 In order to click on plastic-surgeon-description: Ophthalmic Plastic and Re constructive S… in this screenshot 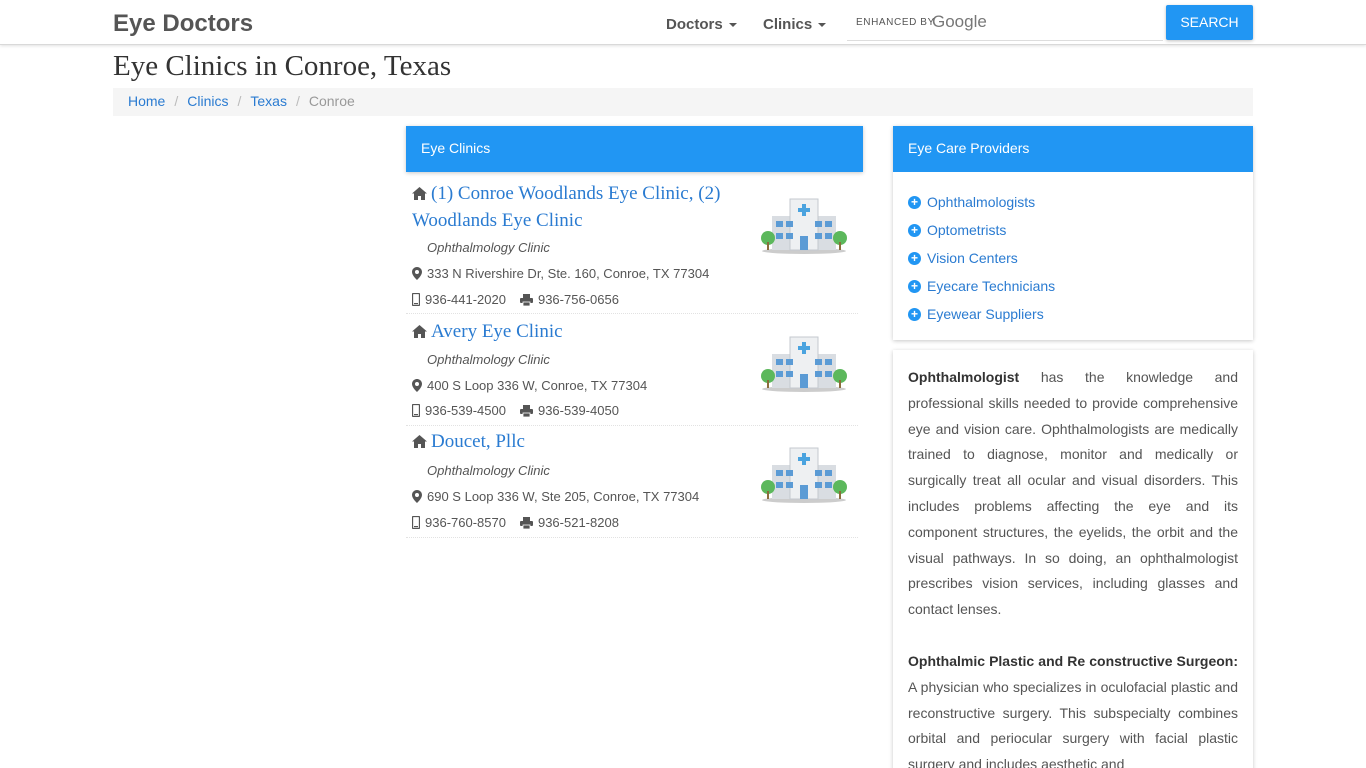, I will do `click(1073, 708)`.